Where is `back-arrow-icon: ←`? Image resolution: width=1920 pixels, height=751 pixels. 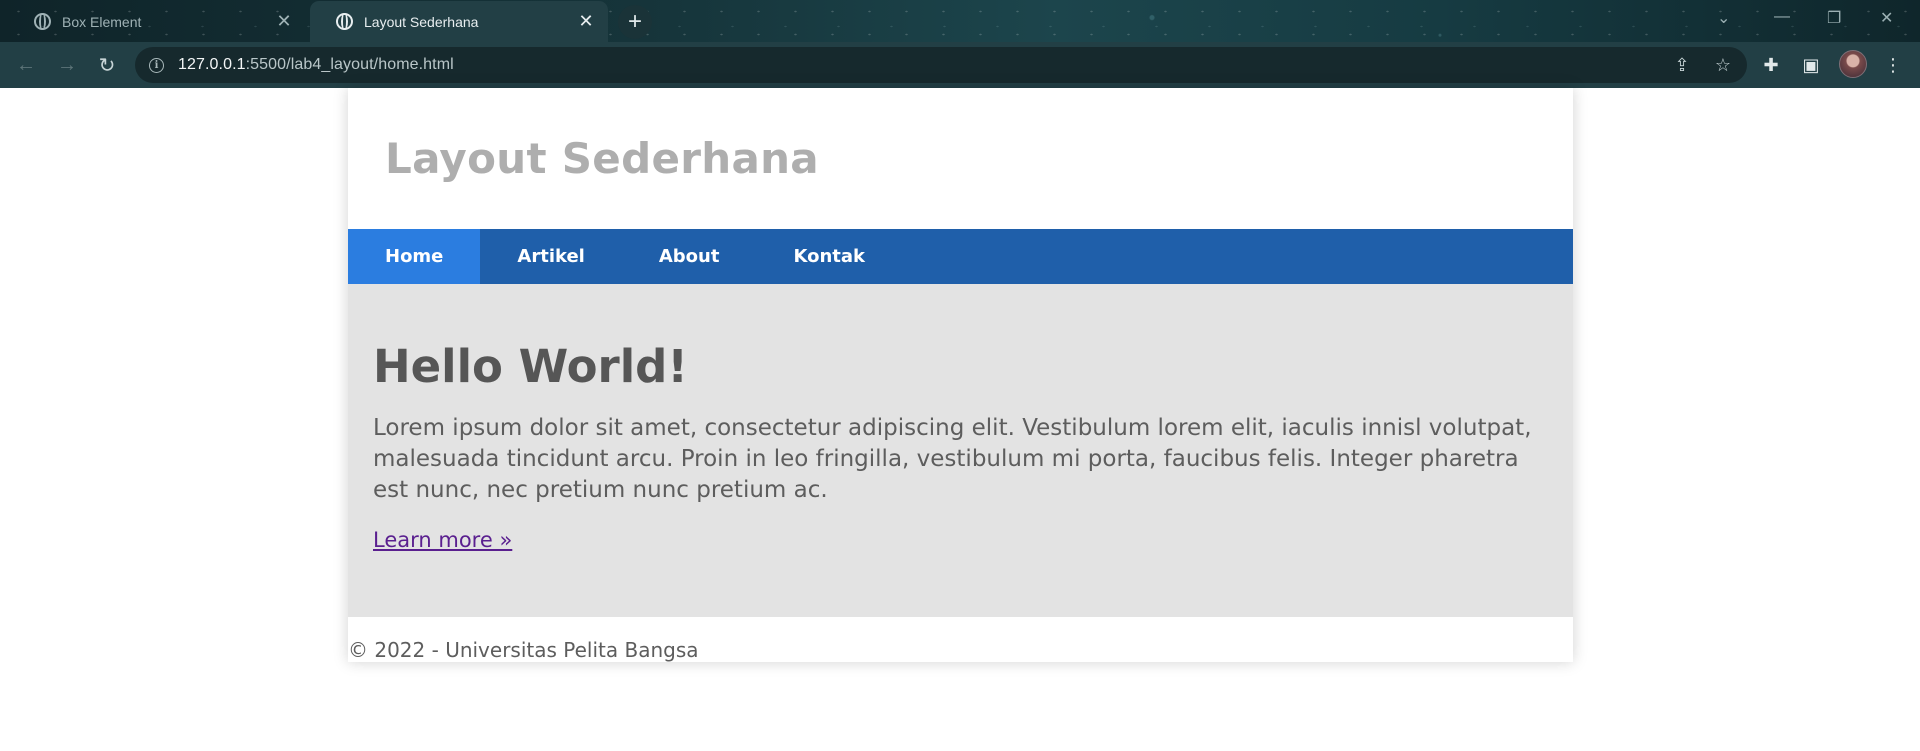
back-arrow-icon: ← is located at coordinates (26, 65).